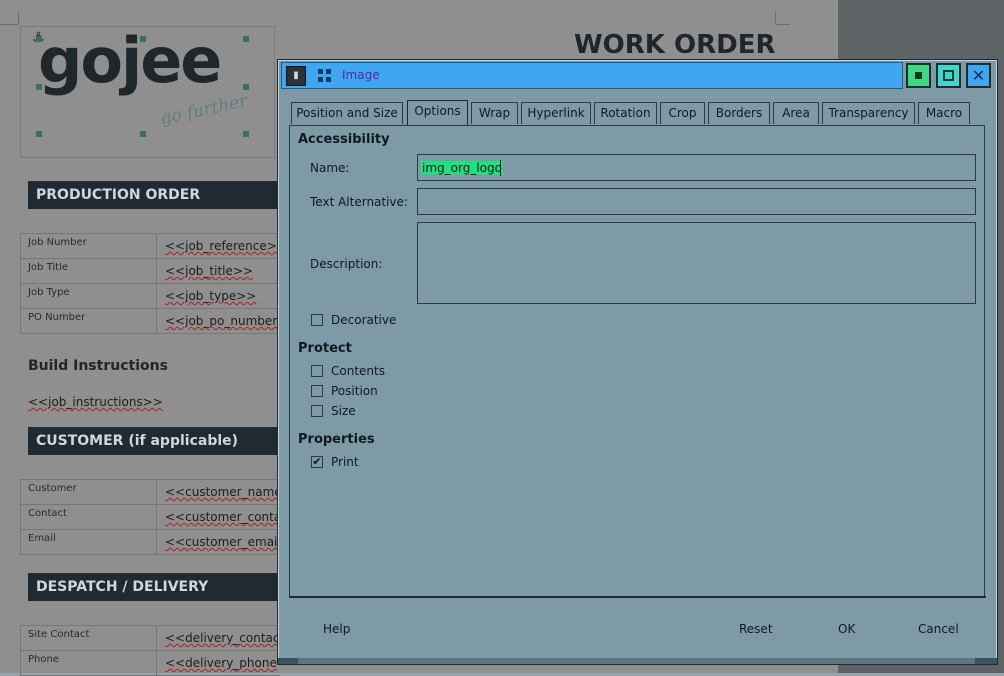 Image resolution: width=1004 pixels, height=676 pixels. Describe the element at coordinates (358, 371) in the screenshot. I see `contents-label: Contents` at that location.